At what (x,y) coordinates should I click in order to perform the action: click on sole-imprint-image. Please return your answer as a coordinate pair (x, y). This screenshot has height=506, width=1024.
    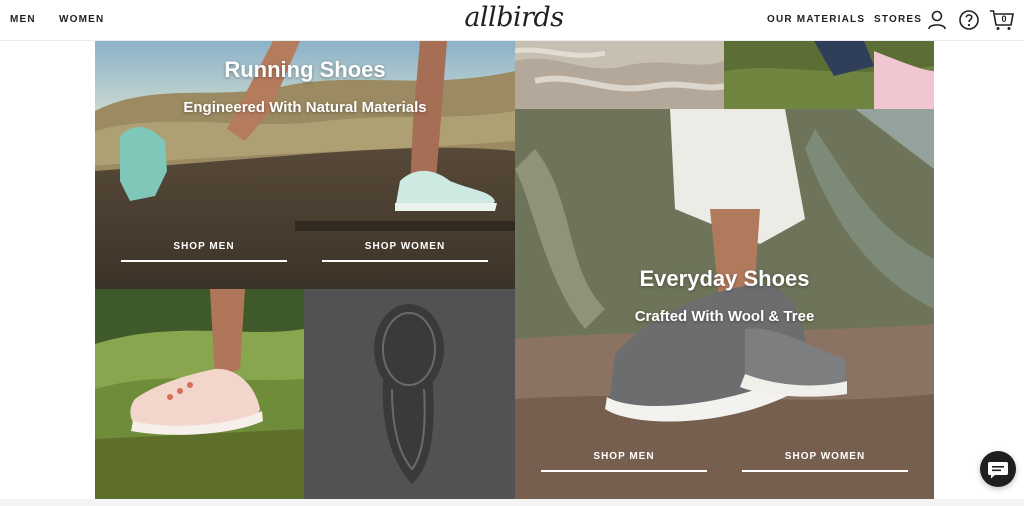
    Looking at the image, I should click on (409, 394).